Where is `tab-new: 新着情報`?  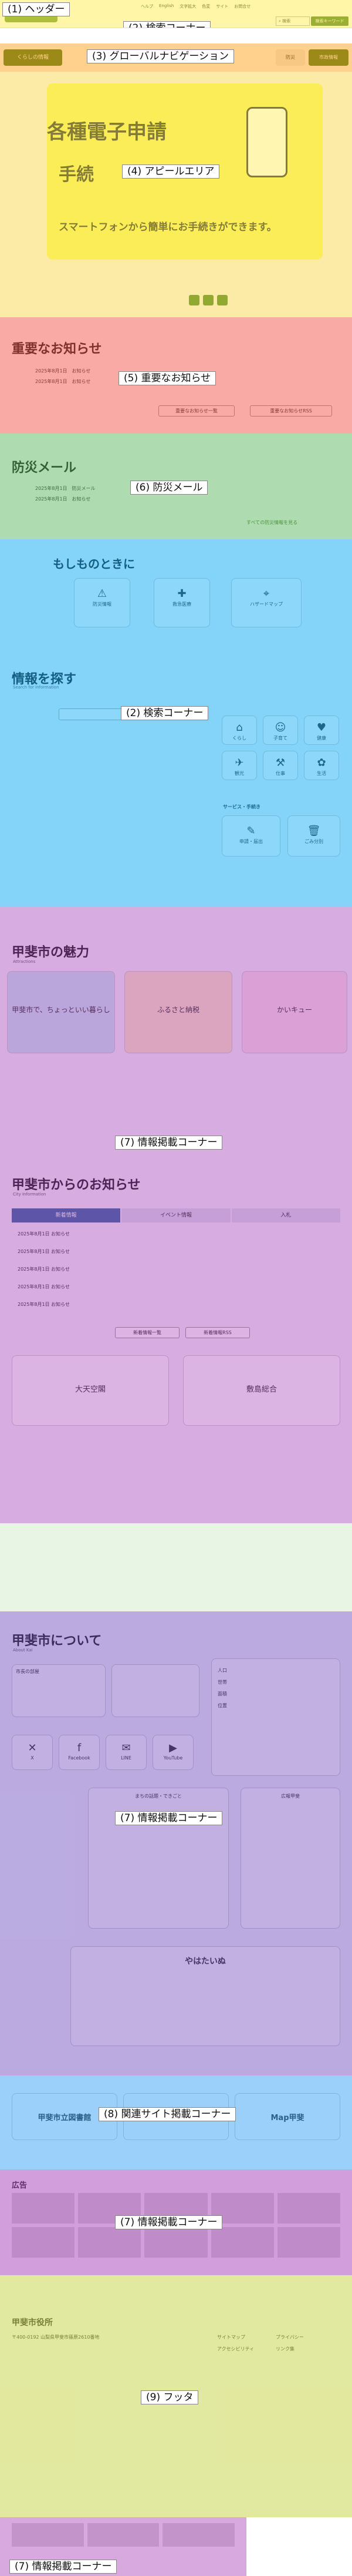
tab-new: 新着情報 is located at coordinates (66, 1215).